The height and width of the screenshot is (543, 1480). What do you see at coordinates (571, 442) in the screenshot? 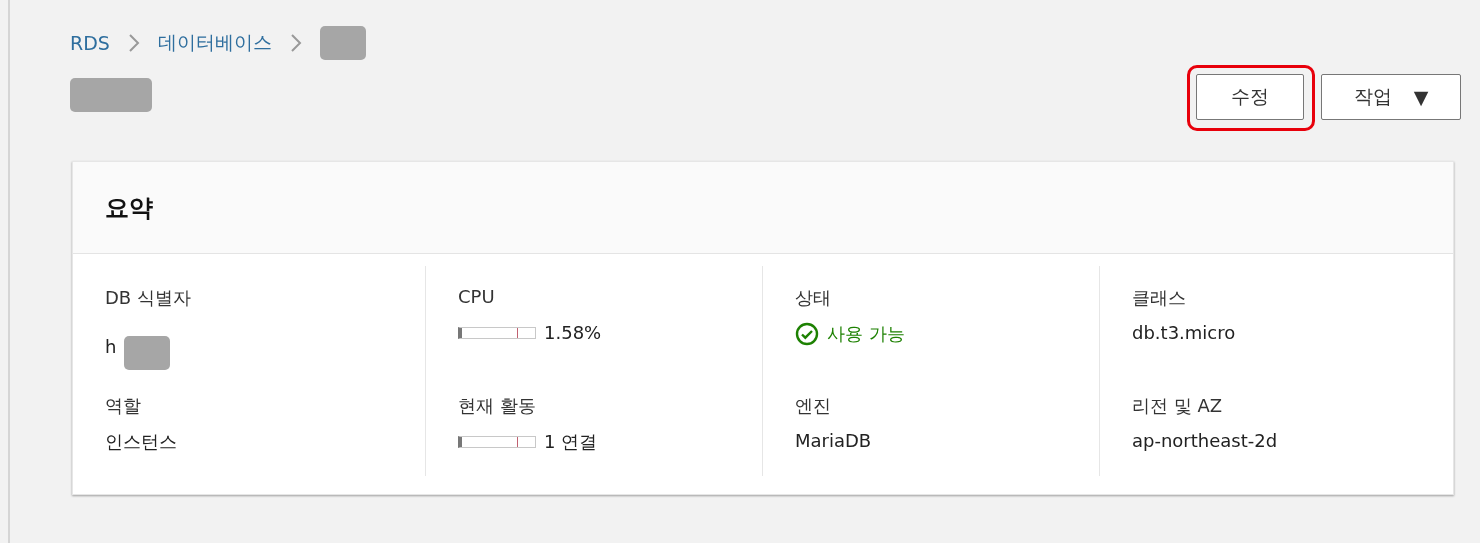
I see `meter-reading: 1 연결` at bounding box center [571, 442].